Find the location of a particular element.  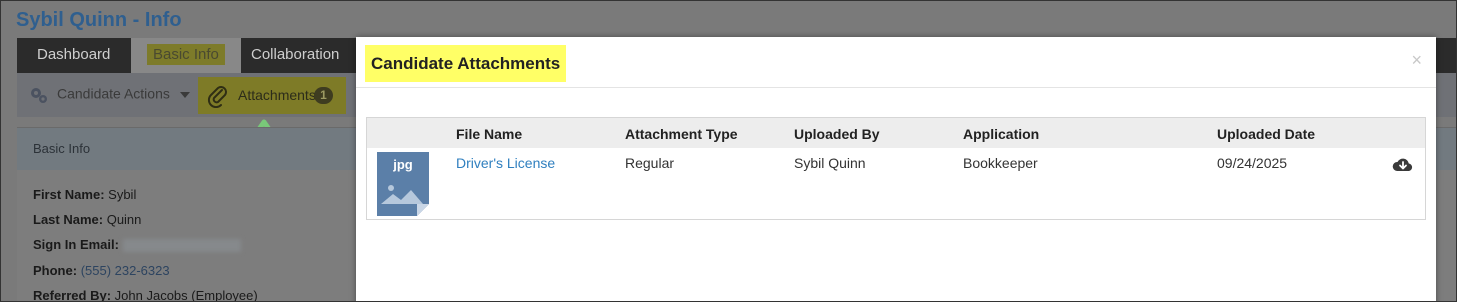

cloud-download-icon is located at coordinates (1403, 165).